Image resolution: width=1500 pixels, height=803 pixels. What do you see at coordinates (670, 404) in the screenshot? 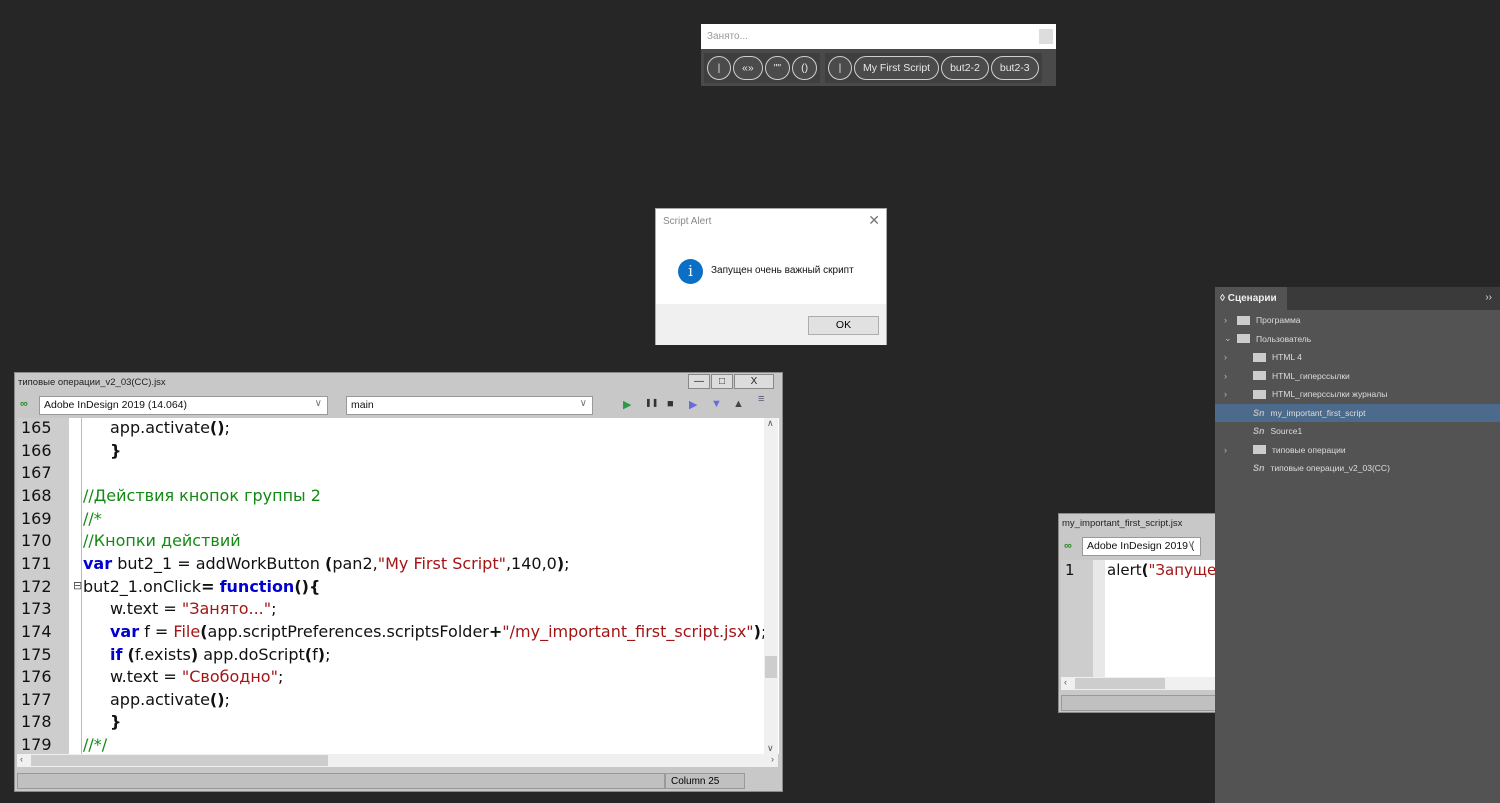
I see `stop-icon: ■` at bounding box center [670, 404].